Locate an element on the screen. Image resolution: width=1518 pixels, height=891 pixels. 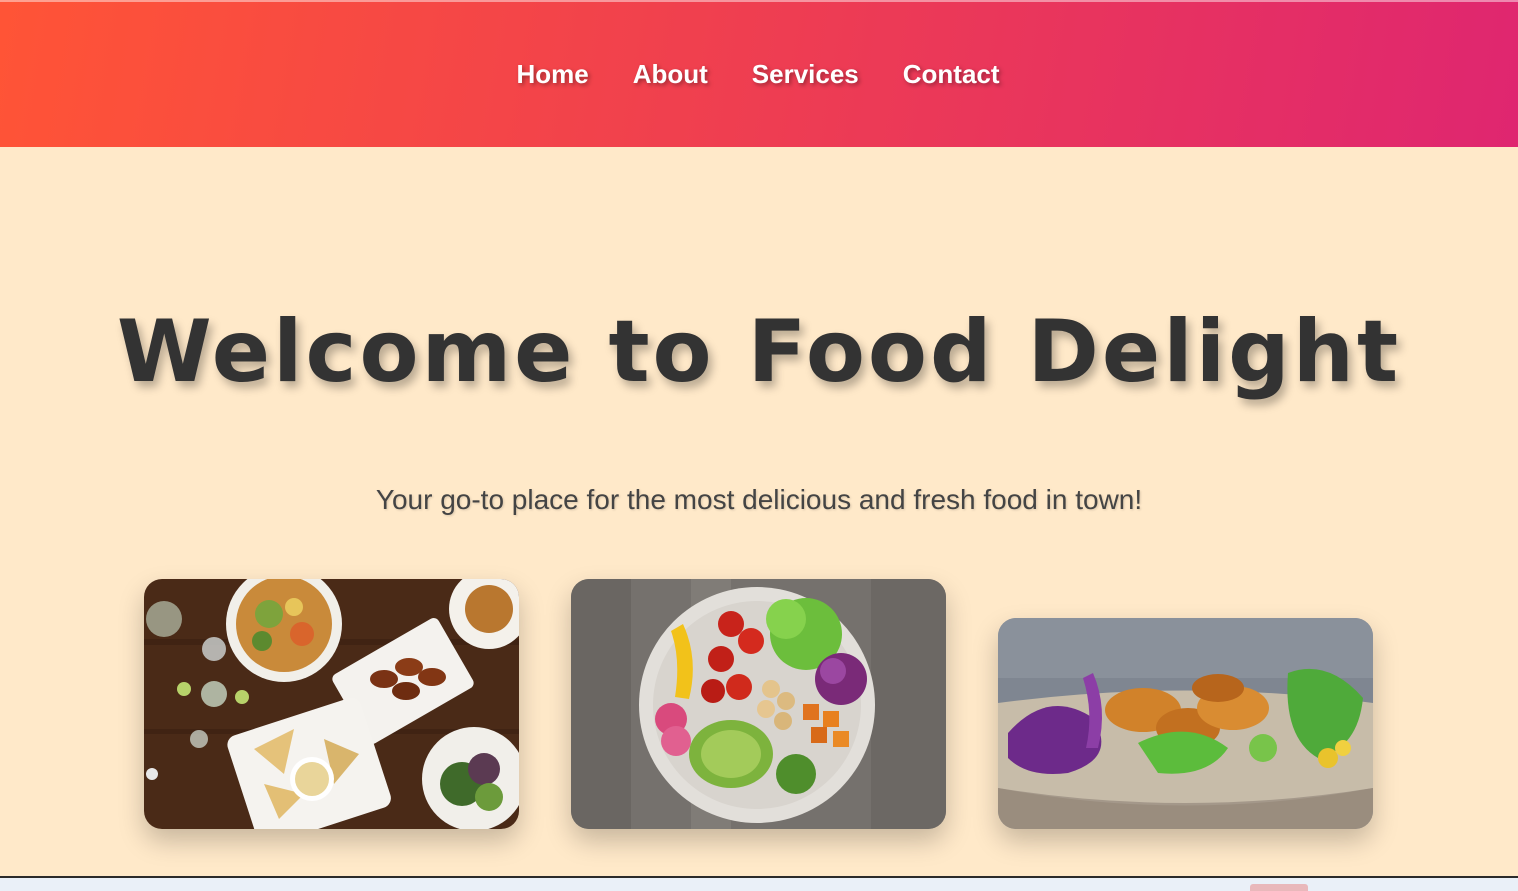
gallery-photo-chicken-salad is located at coordinates (1185, 723).